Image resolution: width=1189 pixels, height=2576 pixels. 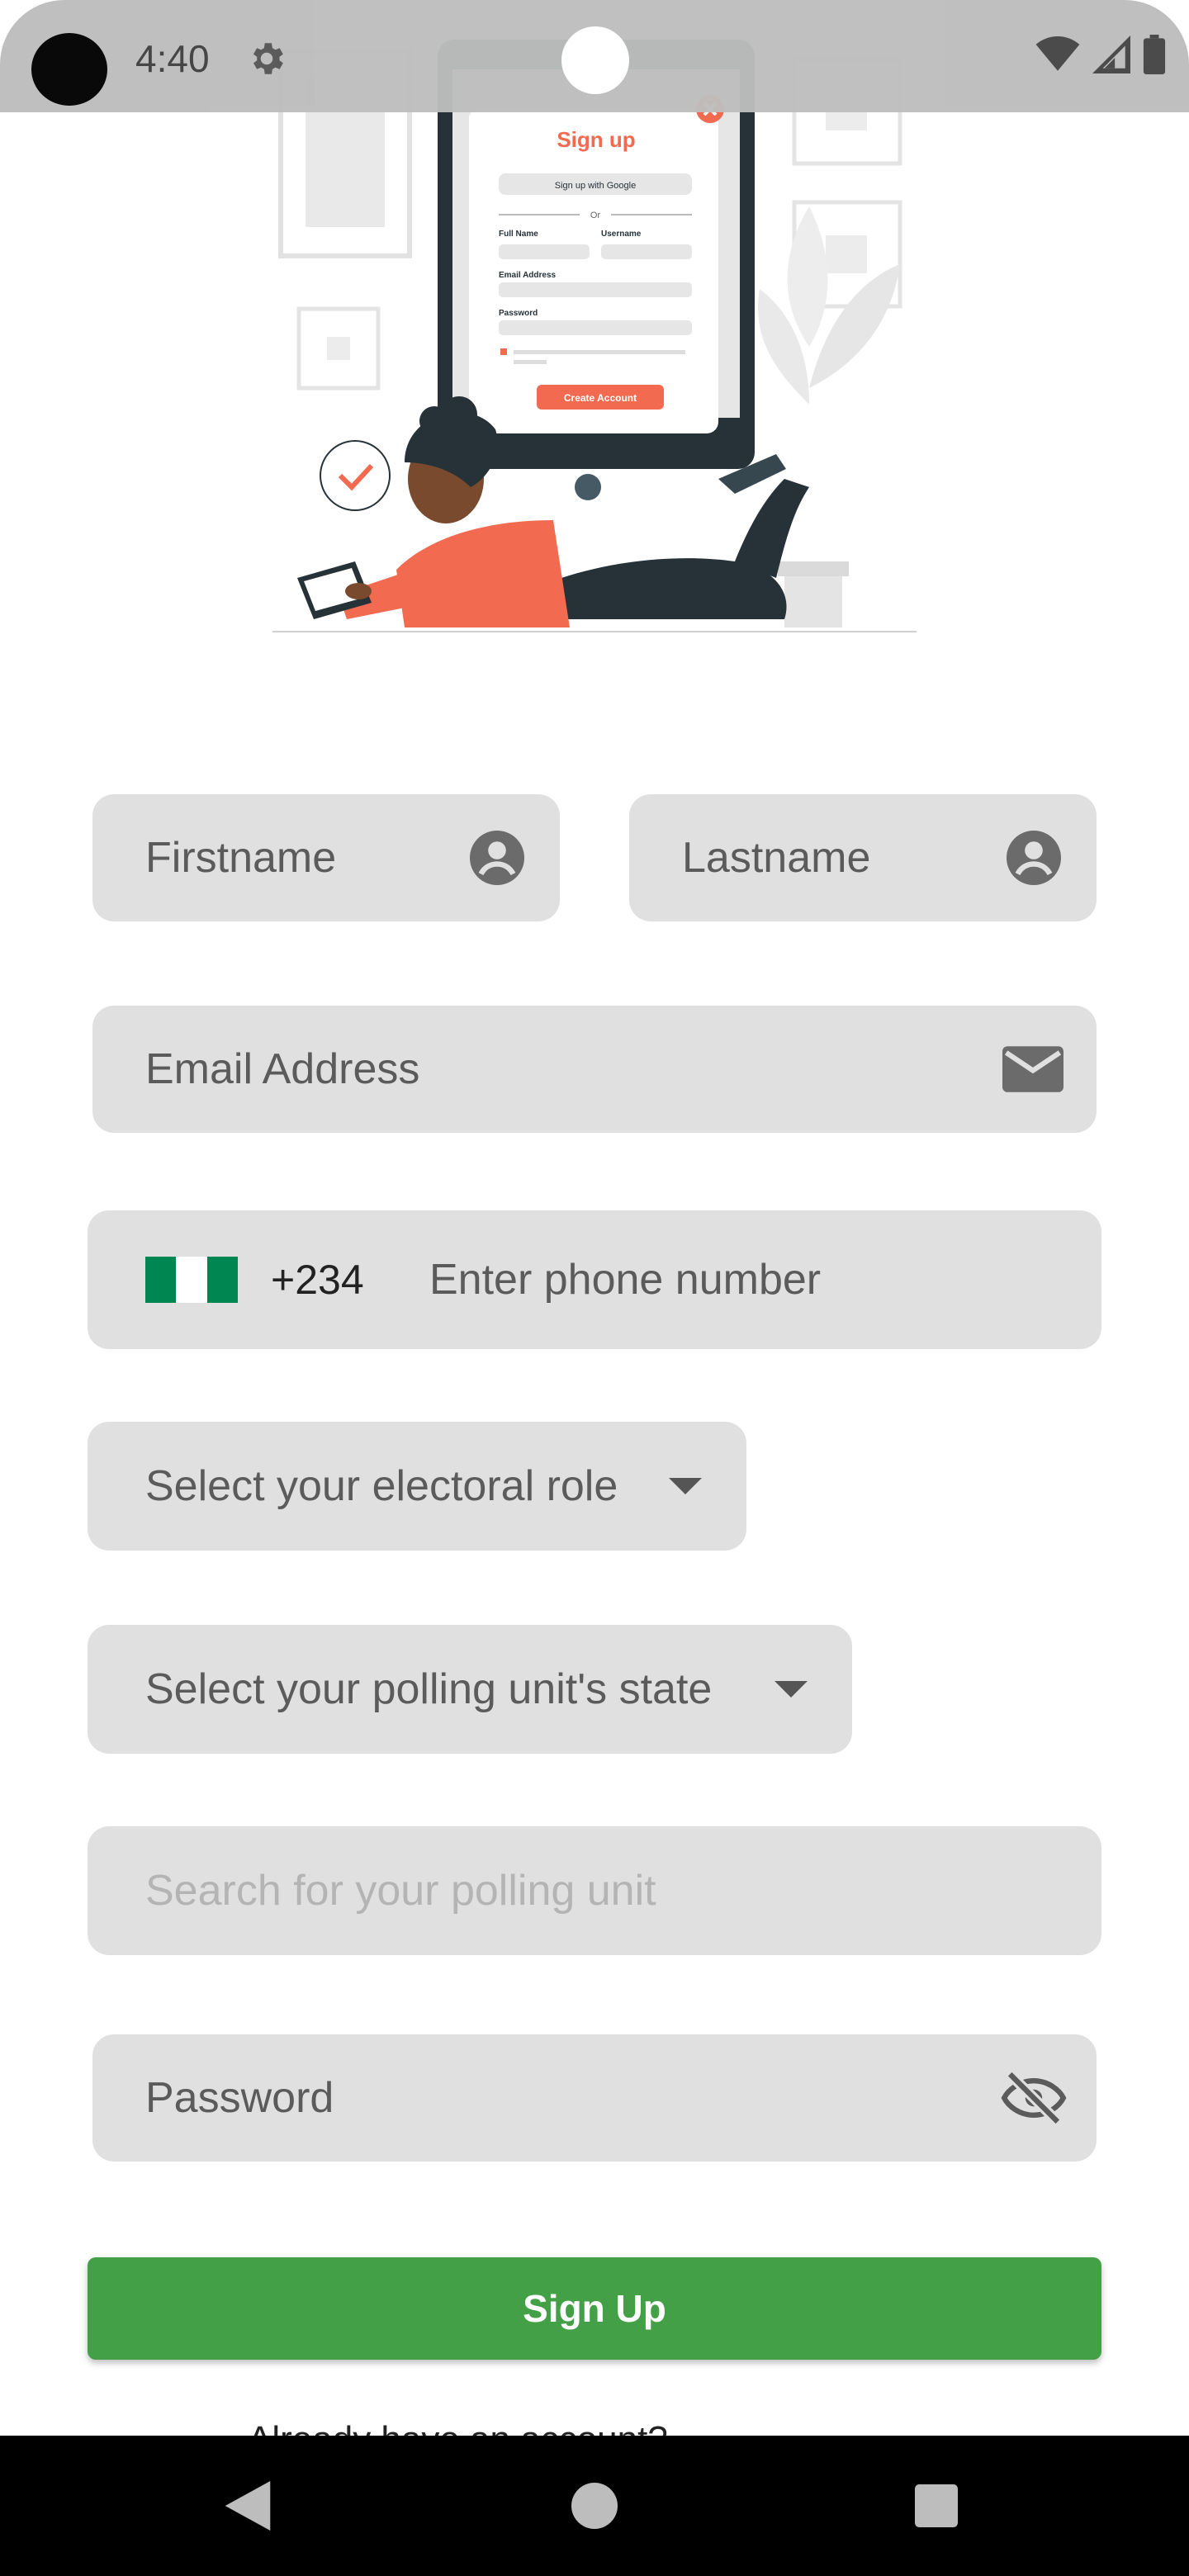 What do you see at coordinates (381, 1486) in the screenshot?
I see `electoral-role-placeholder: Select your electoral role` at bounding box center [381, 1486].